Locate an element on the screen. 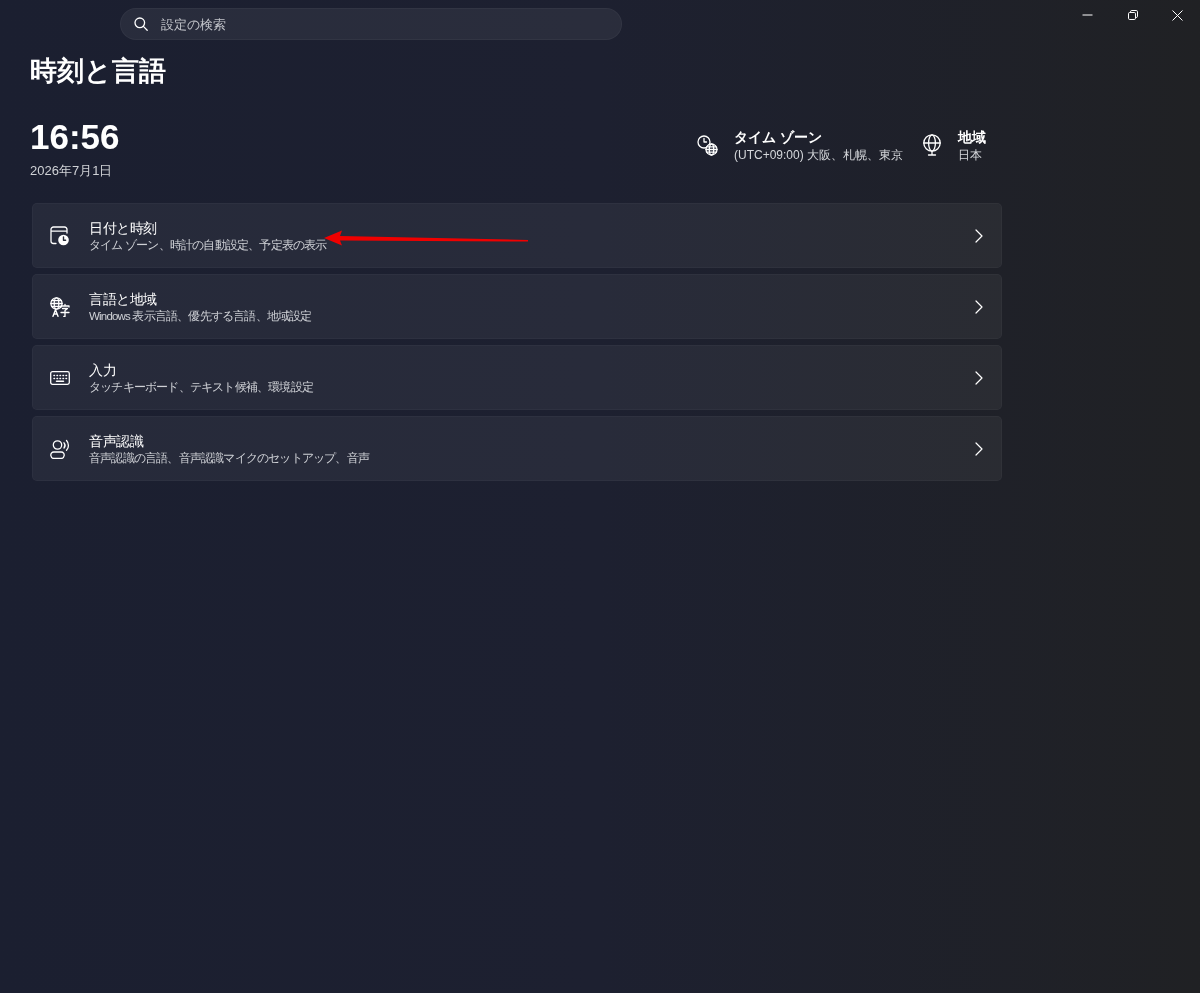 This screenshot has height=993, width=1200. search-icon is located at coordinates (141, 24).